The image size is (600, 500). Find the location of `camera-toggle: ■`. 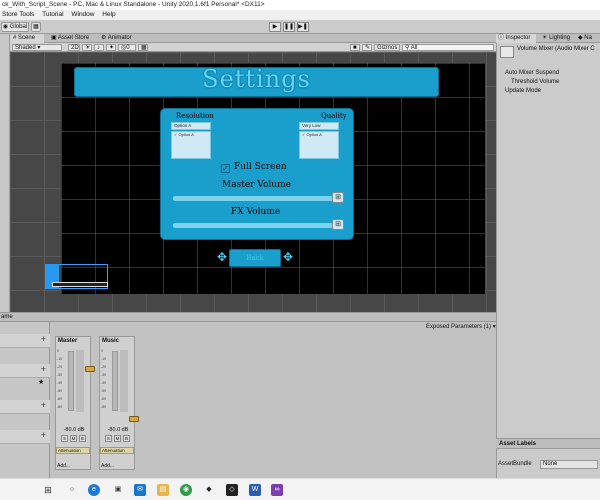

camera-toggle: ■ is located at coordinates (355, 47).